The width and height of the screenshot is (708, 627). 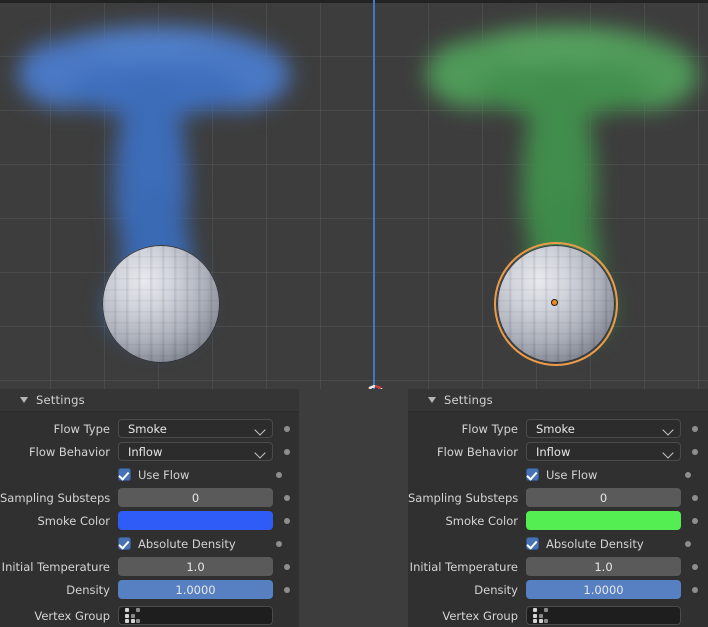 I want to click on sphere-object-left, so click(x=161, y=304).